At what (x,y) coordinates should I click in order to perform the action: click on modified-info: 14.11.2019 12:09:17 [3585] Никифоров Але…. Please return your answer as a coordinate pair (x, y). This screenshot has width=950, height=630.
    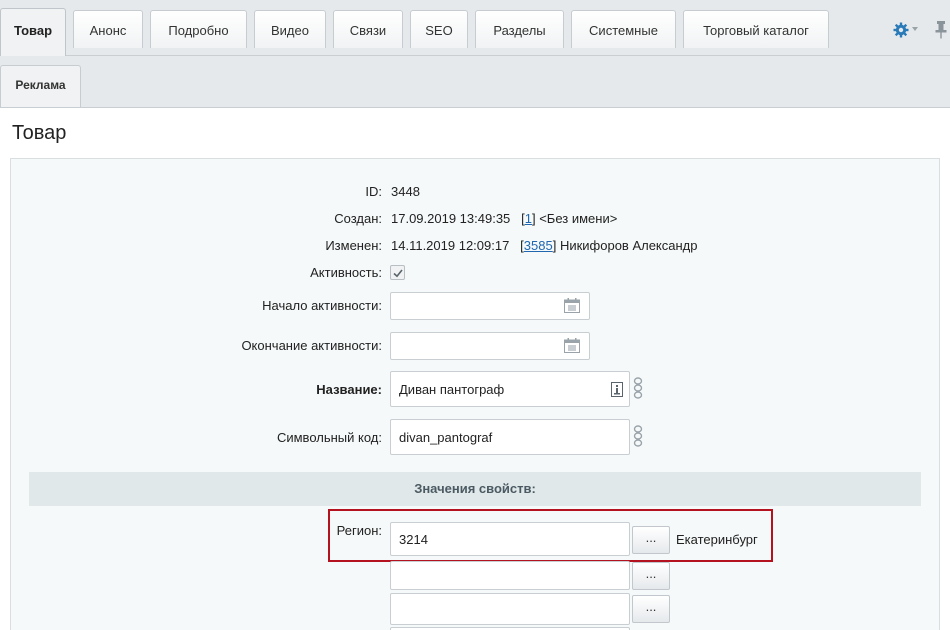
    Looking at the image, I should click on (544, 245).